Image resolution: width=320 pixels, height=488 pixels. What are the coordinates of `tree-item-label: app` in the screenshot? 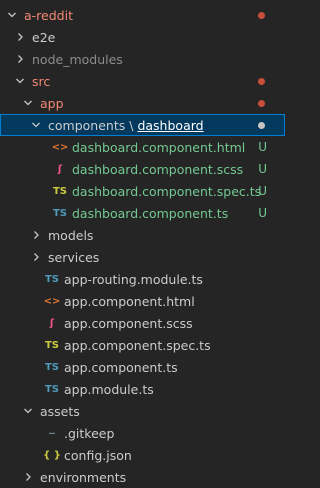 It's located at (52, 103).